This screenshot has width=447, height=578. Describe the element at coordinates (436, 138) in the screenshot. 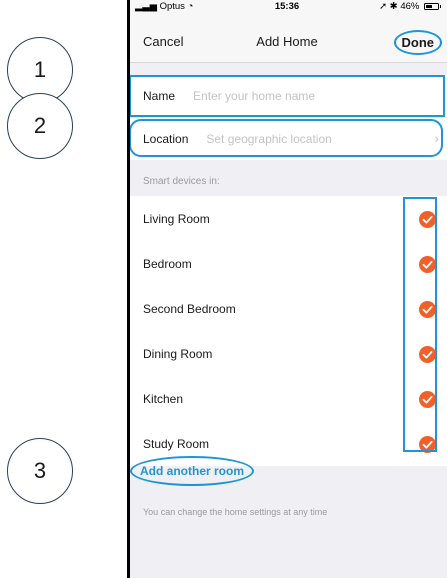

I see `chevron-right-icon: ›` at that location.